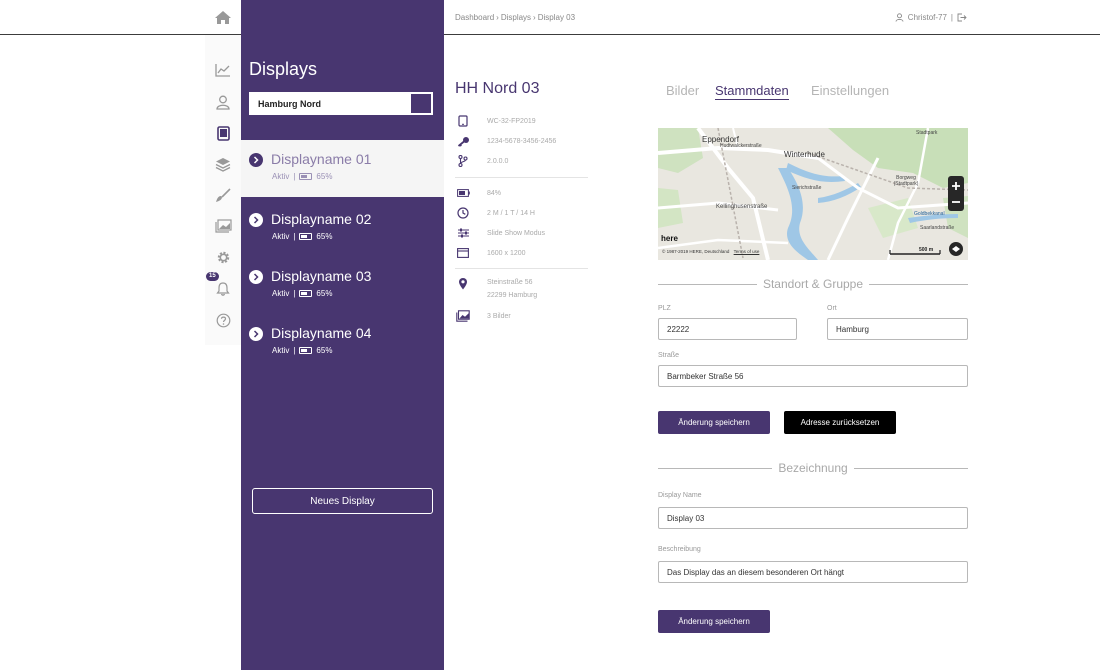  I want to click on logout-icon, so click(962, 17).